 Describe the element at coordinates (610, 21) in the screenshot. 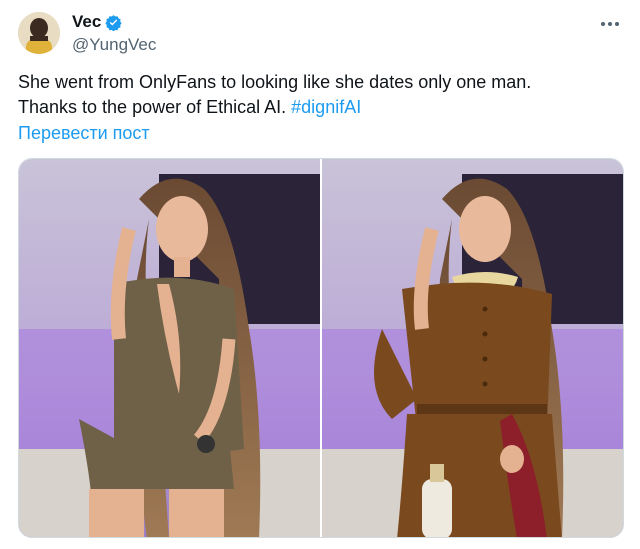

I see `more-horizontal-icon` at that location.